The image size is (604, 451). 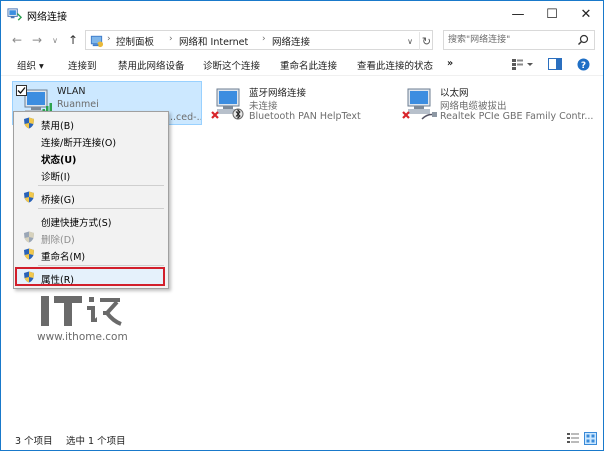 What do you see at coordinates (71, 91) in the screenshot?
I see `connection-name: WLAN` at bounding box center [71, 91].